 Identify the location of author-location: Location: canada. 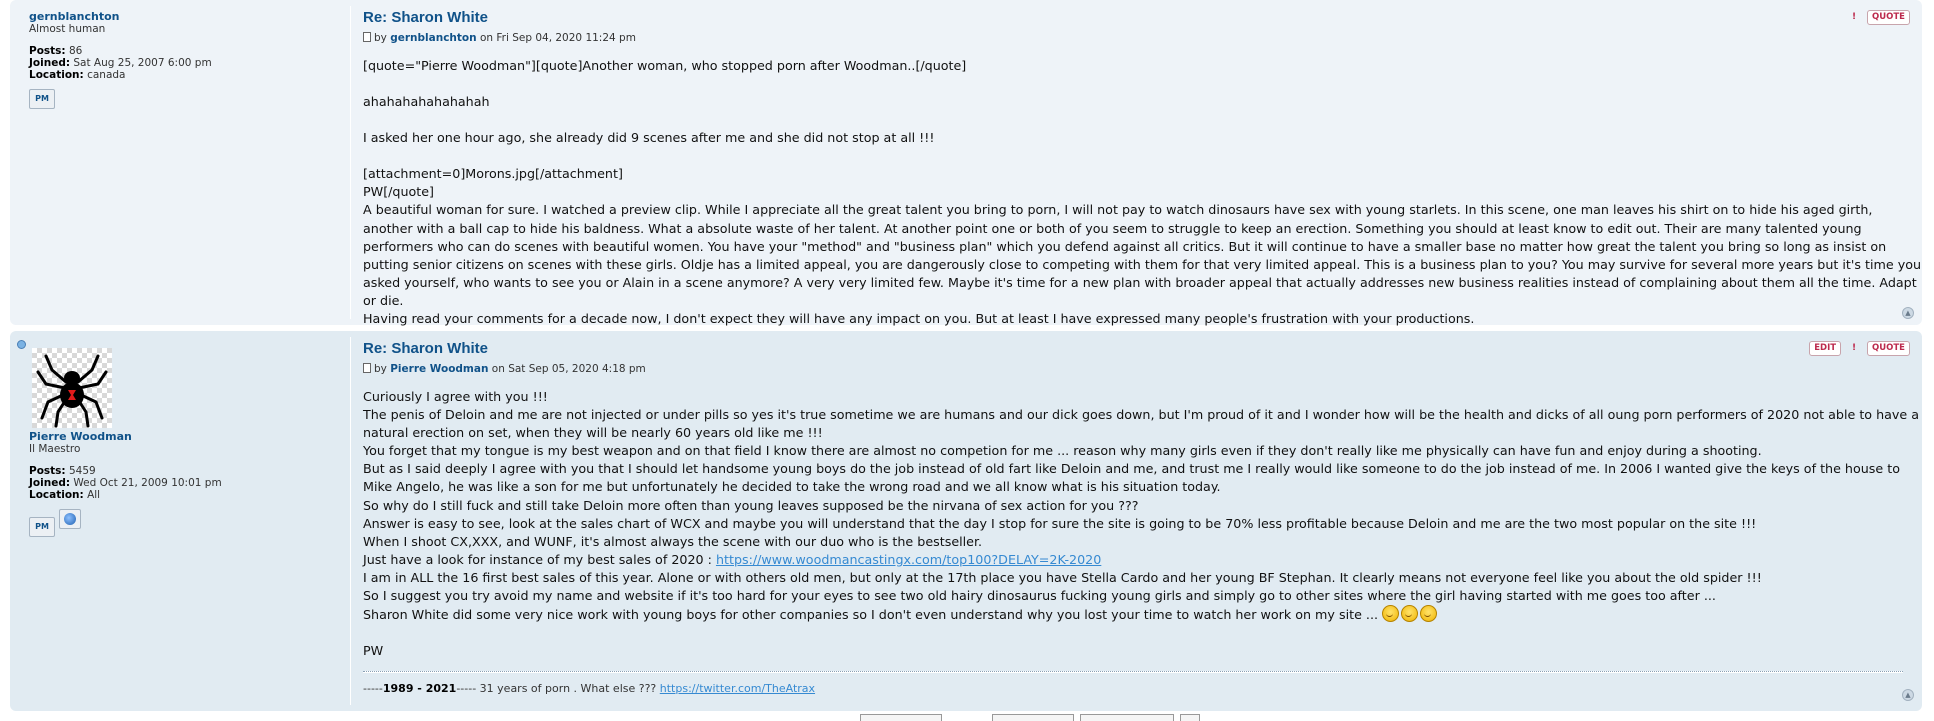
(77, 75).